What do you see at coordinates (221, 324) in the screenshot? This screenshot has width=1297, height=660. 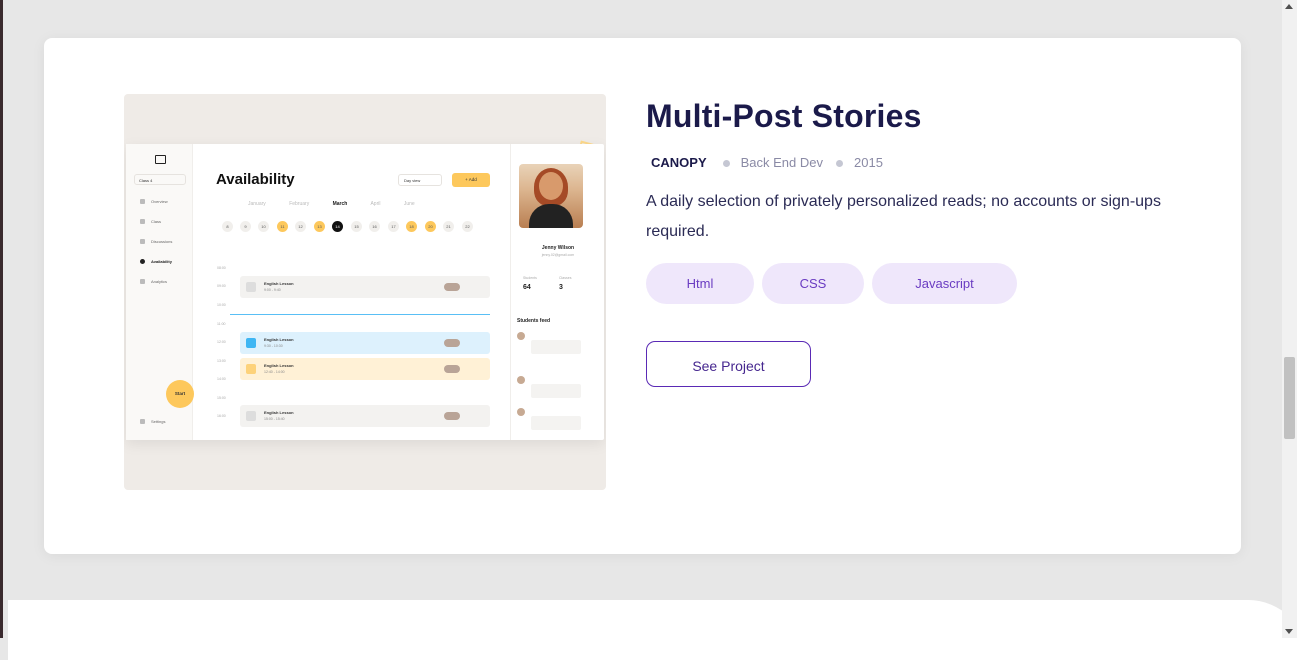 I see `time-label: 11:00` at bounding box center [221, 324].